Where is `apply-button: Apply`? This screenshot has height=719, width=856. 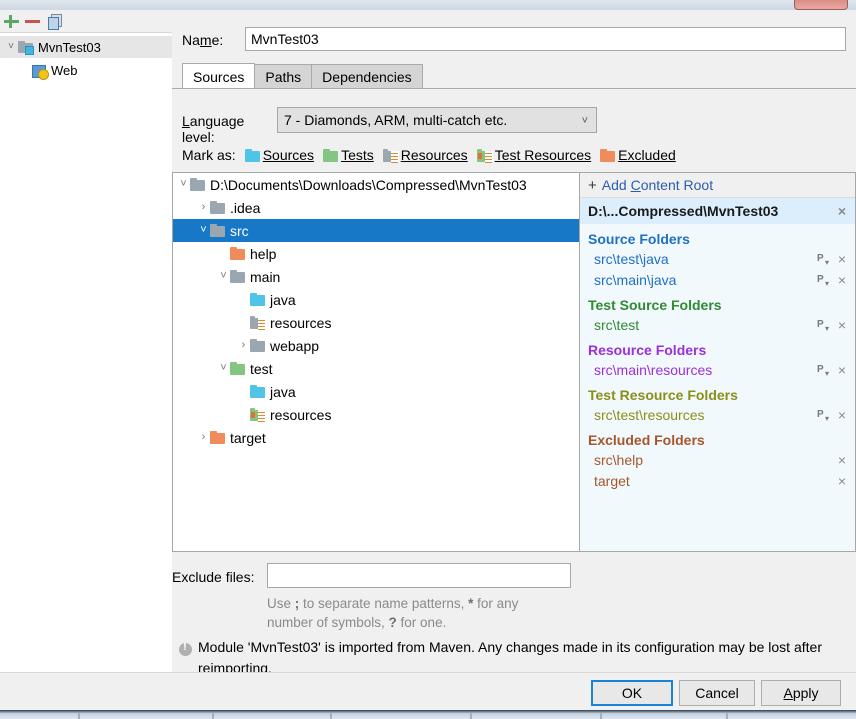
apply-button: Apply is located at coordinates (801, 693).